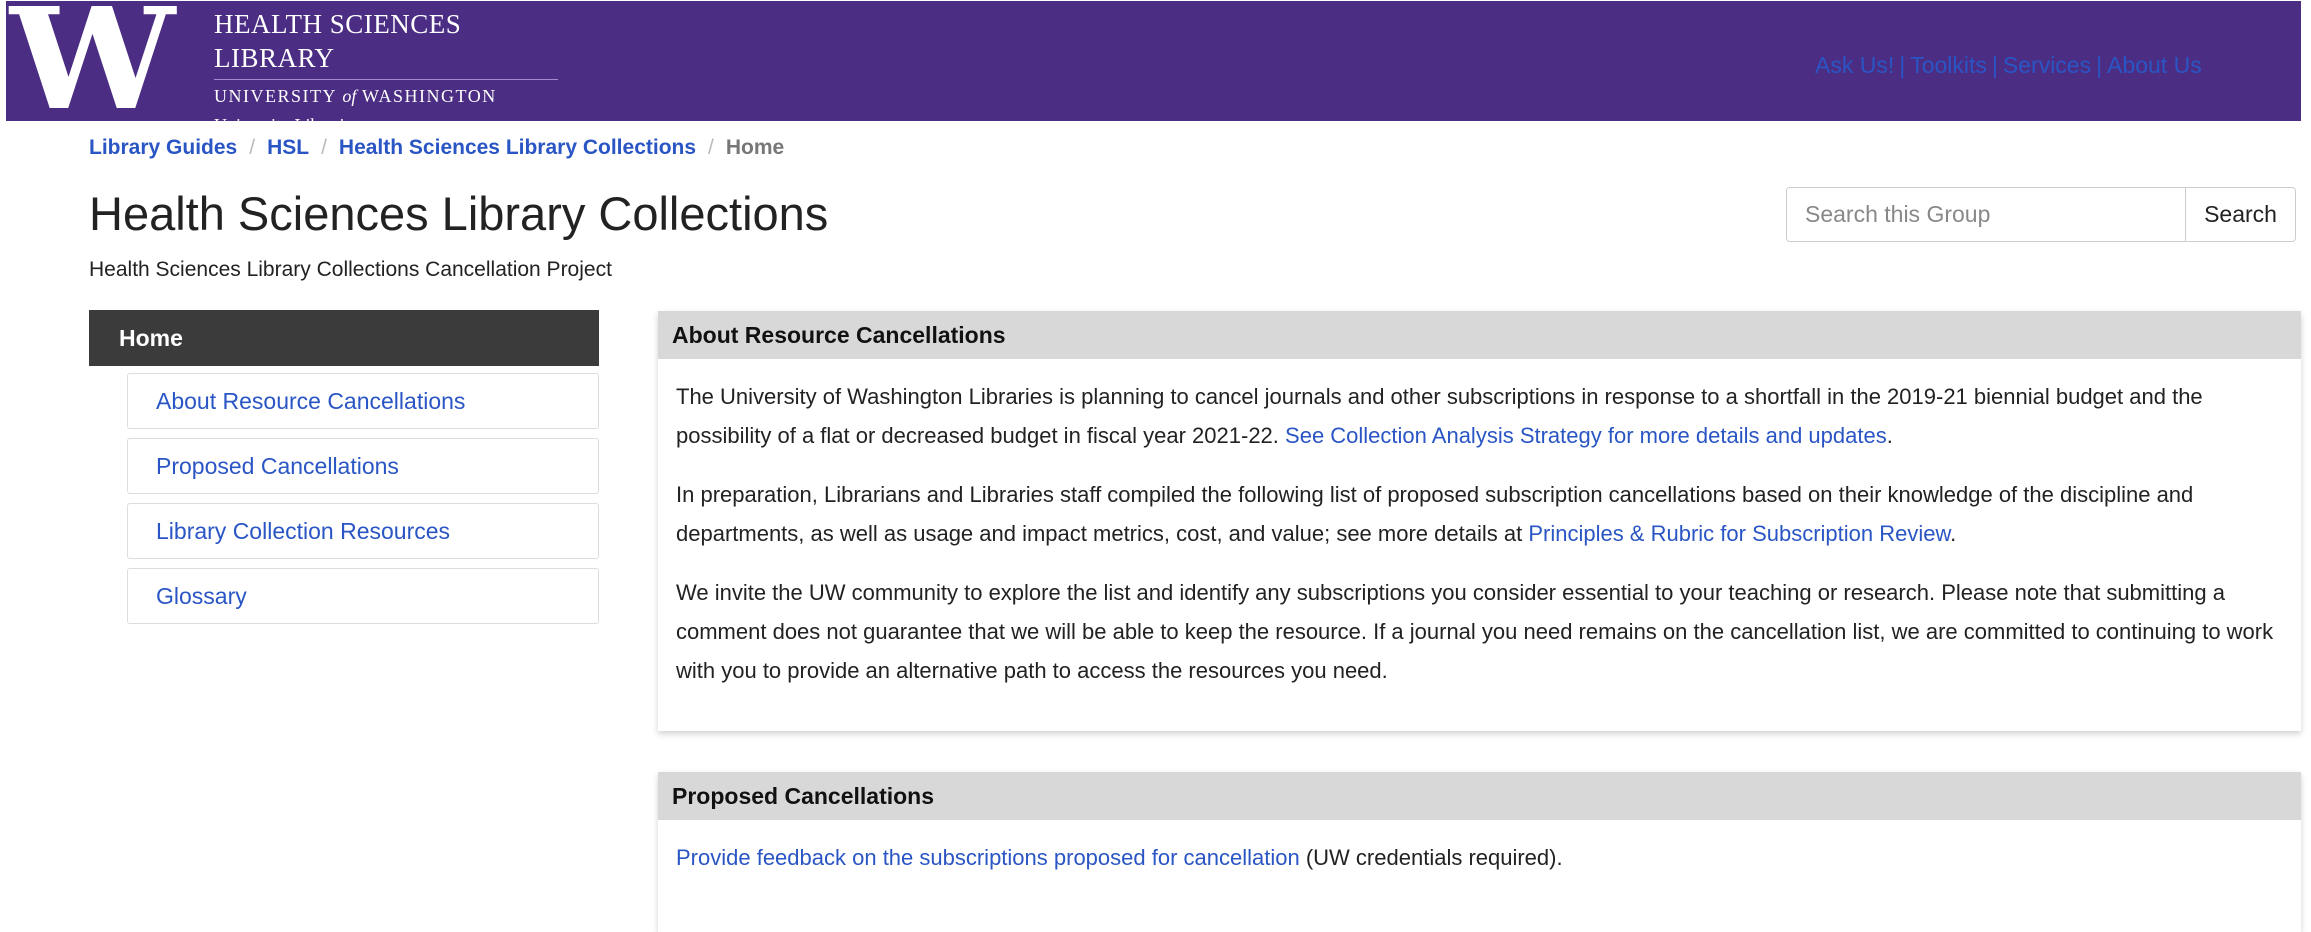  I want to click on brand-title: HEALTH SCIENCES LIBRARY, so click(386, 43).